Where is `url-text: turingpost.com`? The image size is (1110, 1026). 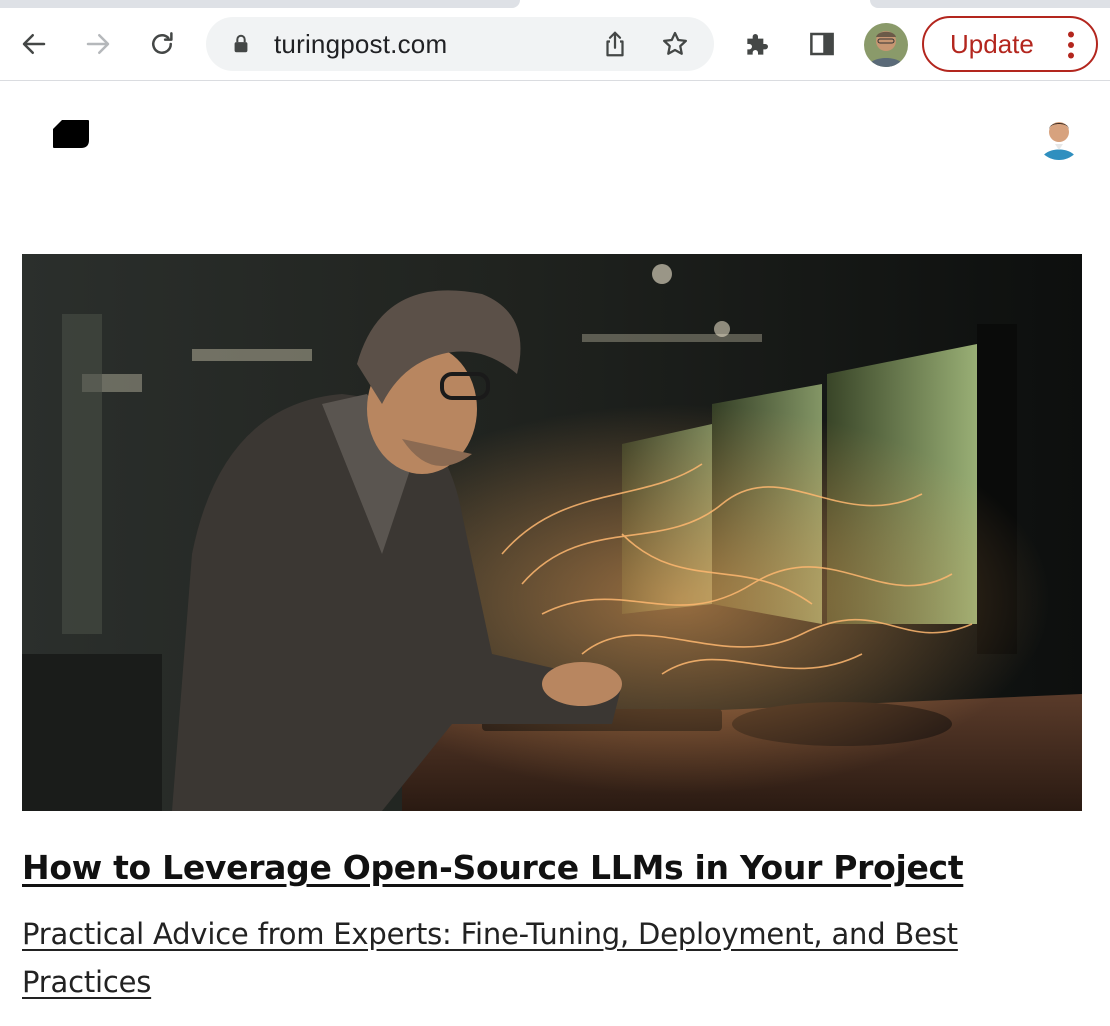 url-text: turingpost.com is located at coordinates (360, 44).